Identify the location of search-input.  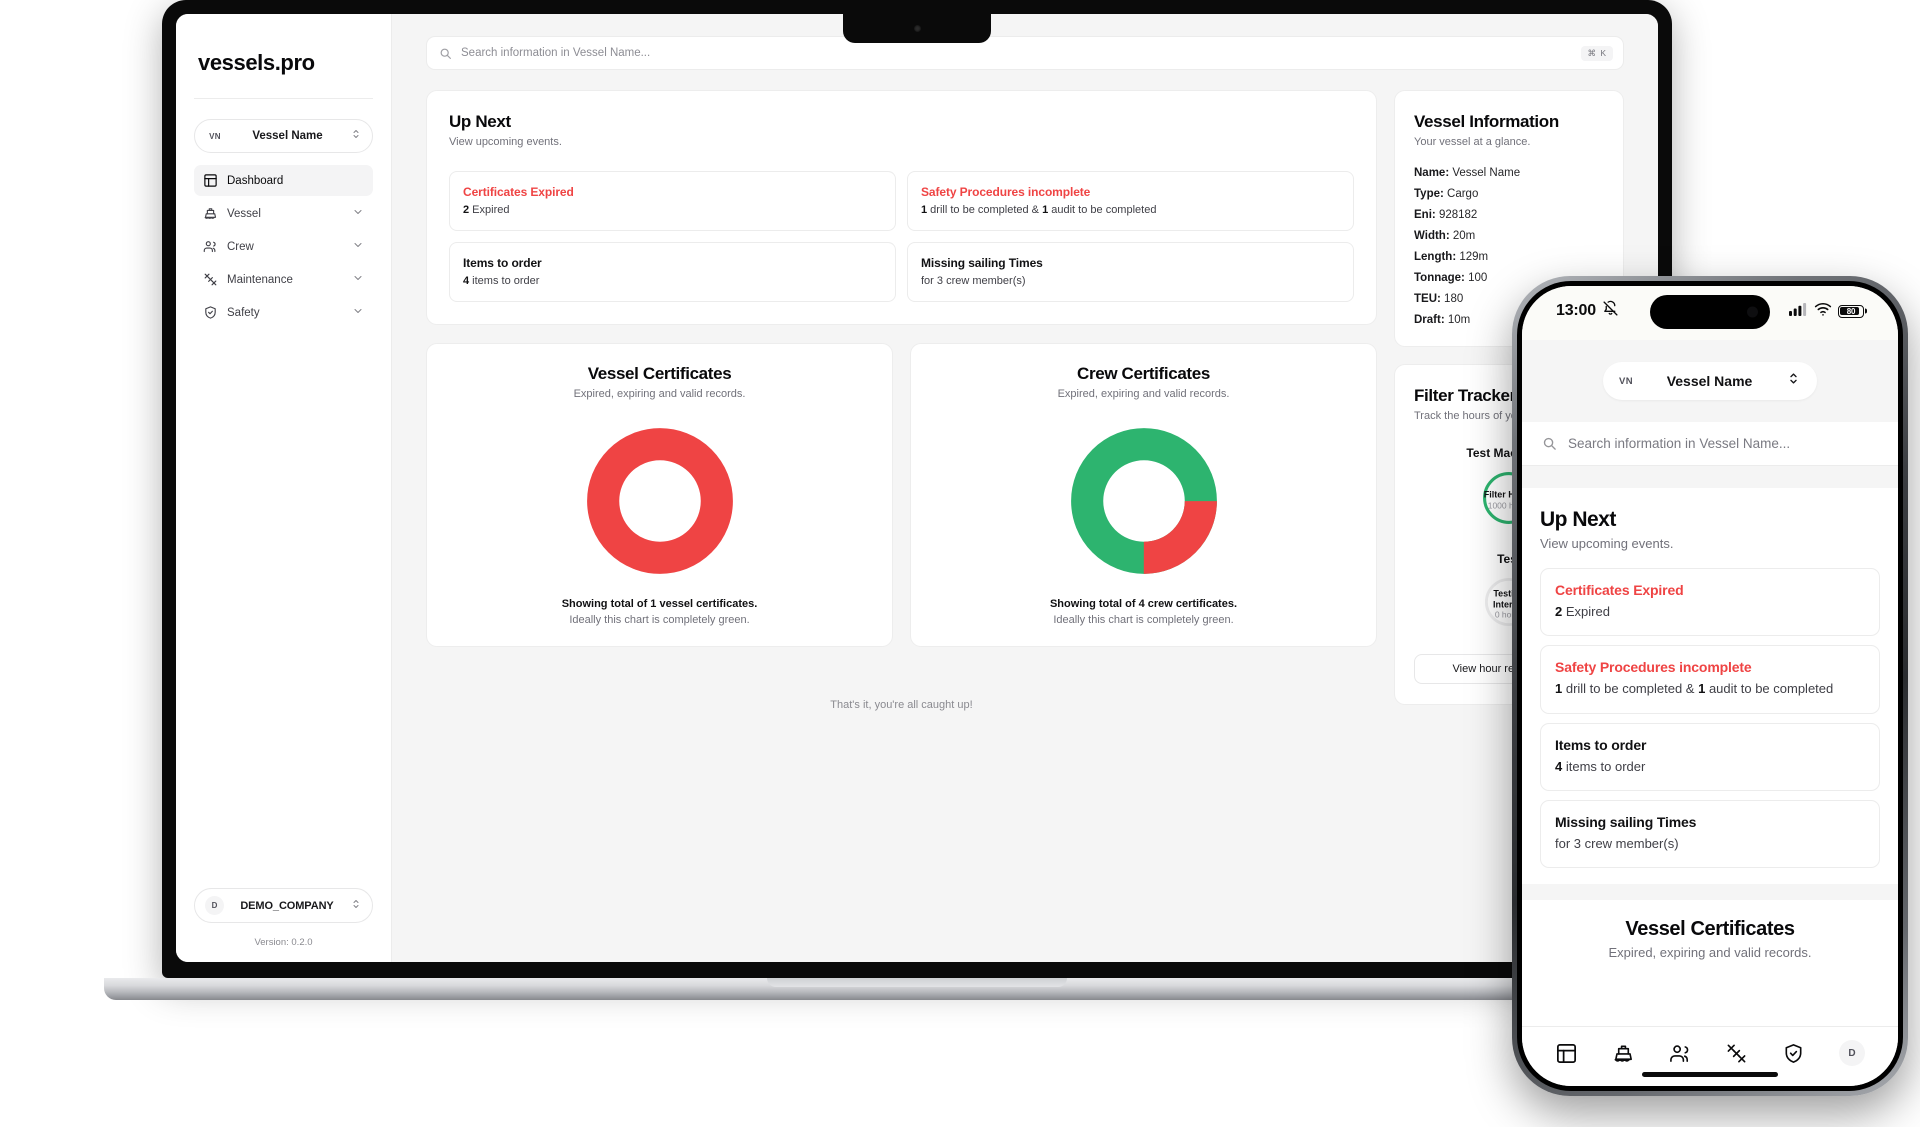
(1017, 53).